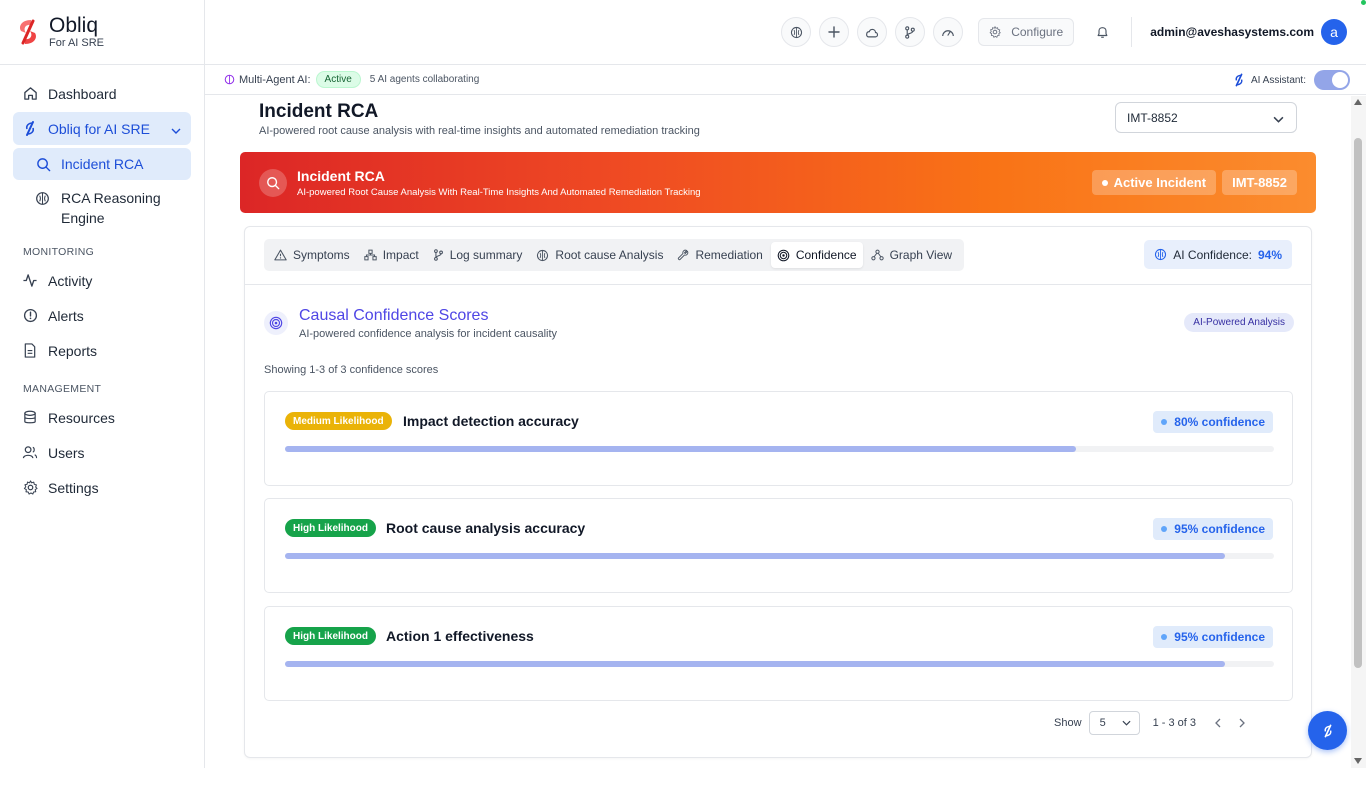 The image size is (1366, 787). I want to click on tab-label: Confidence, so click(826, 255).